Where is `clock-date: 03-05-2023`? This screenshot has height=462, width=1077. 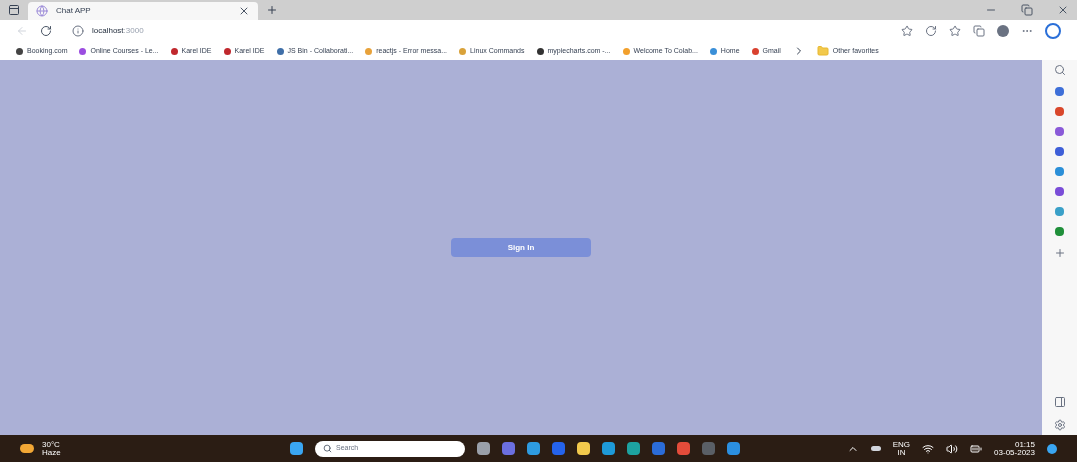 clock-date: 03-05-2023 is located at coordinates (1014, 452).